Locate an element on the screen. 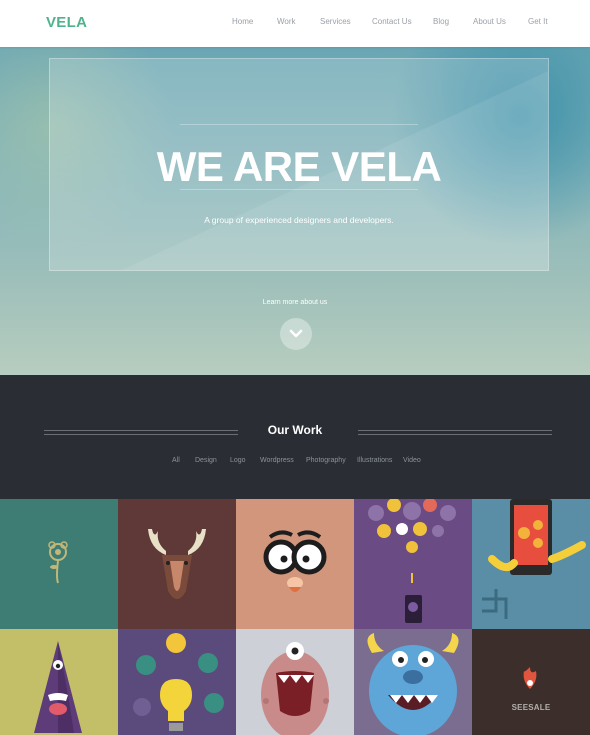  portfolio-item-blue-monster is located at coordinates (413, 682).